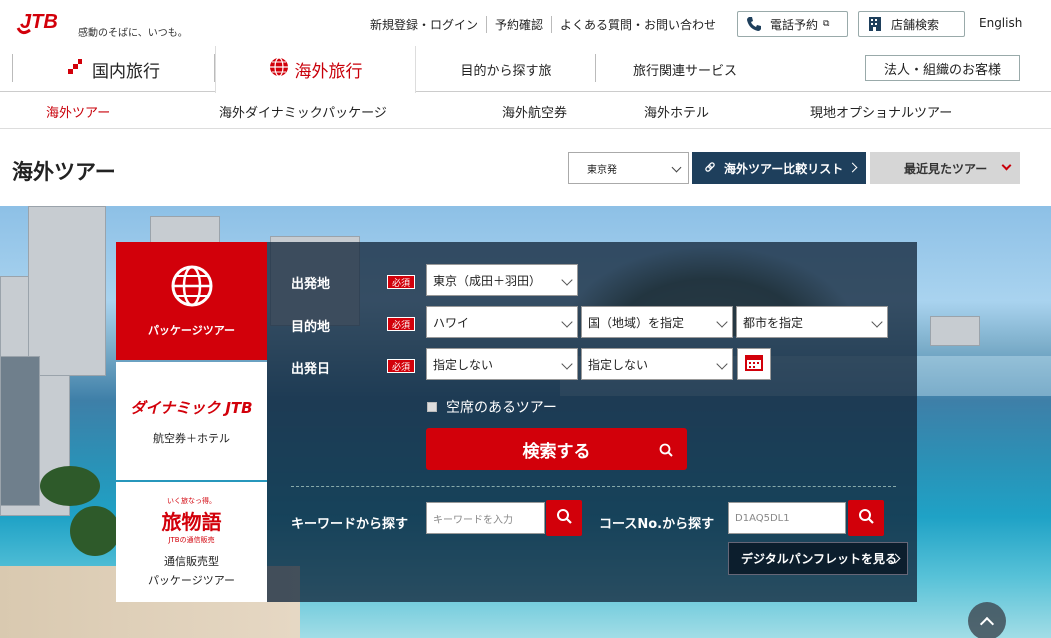  Describe the element at coordinates (311, 327) in the screenshot. I see `destination-label: 目的地` at that location.